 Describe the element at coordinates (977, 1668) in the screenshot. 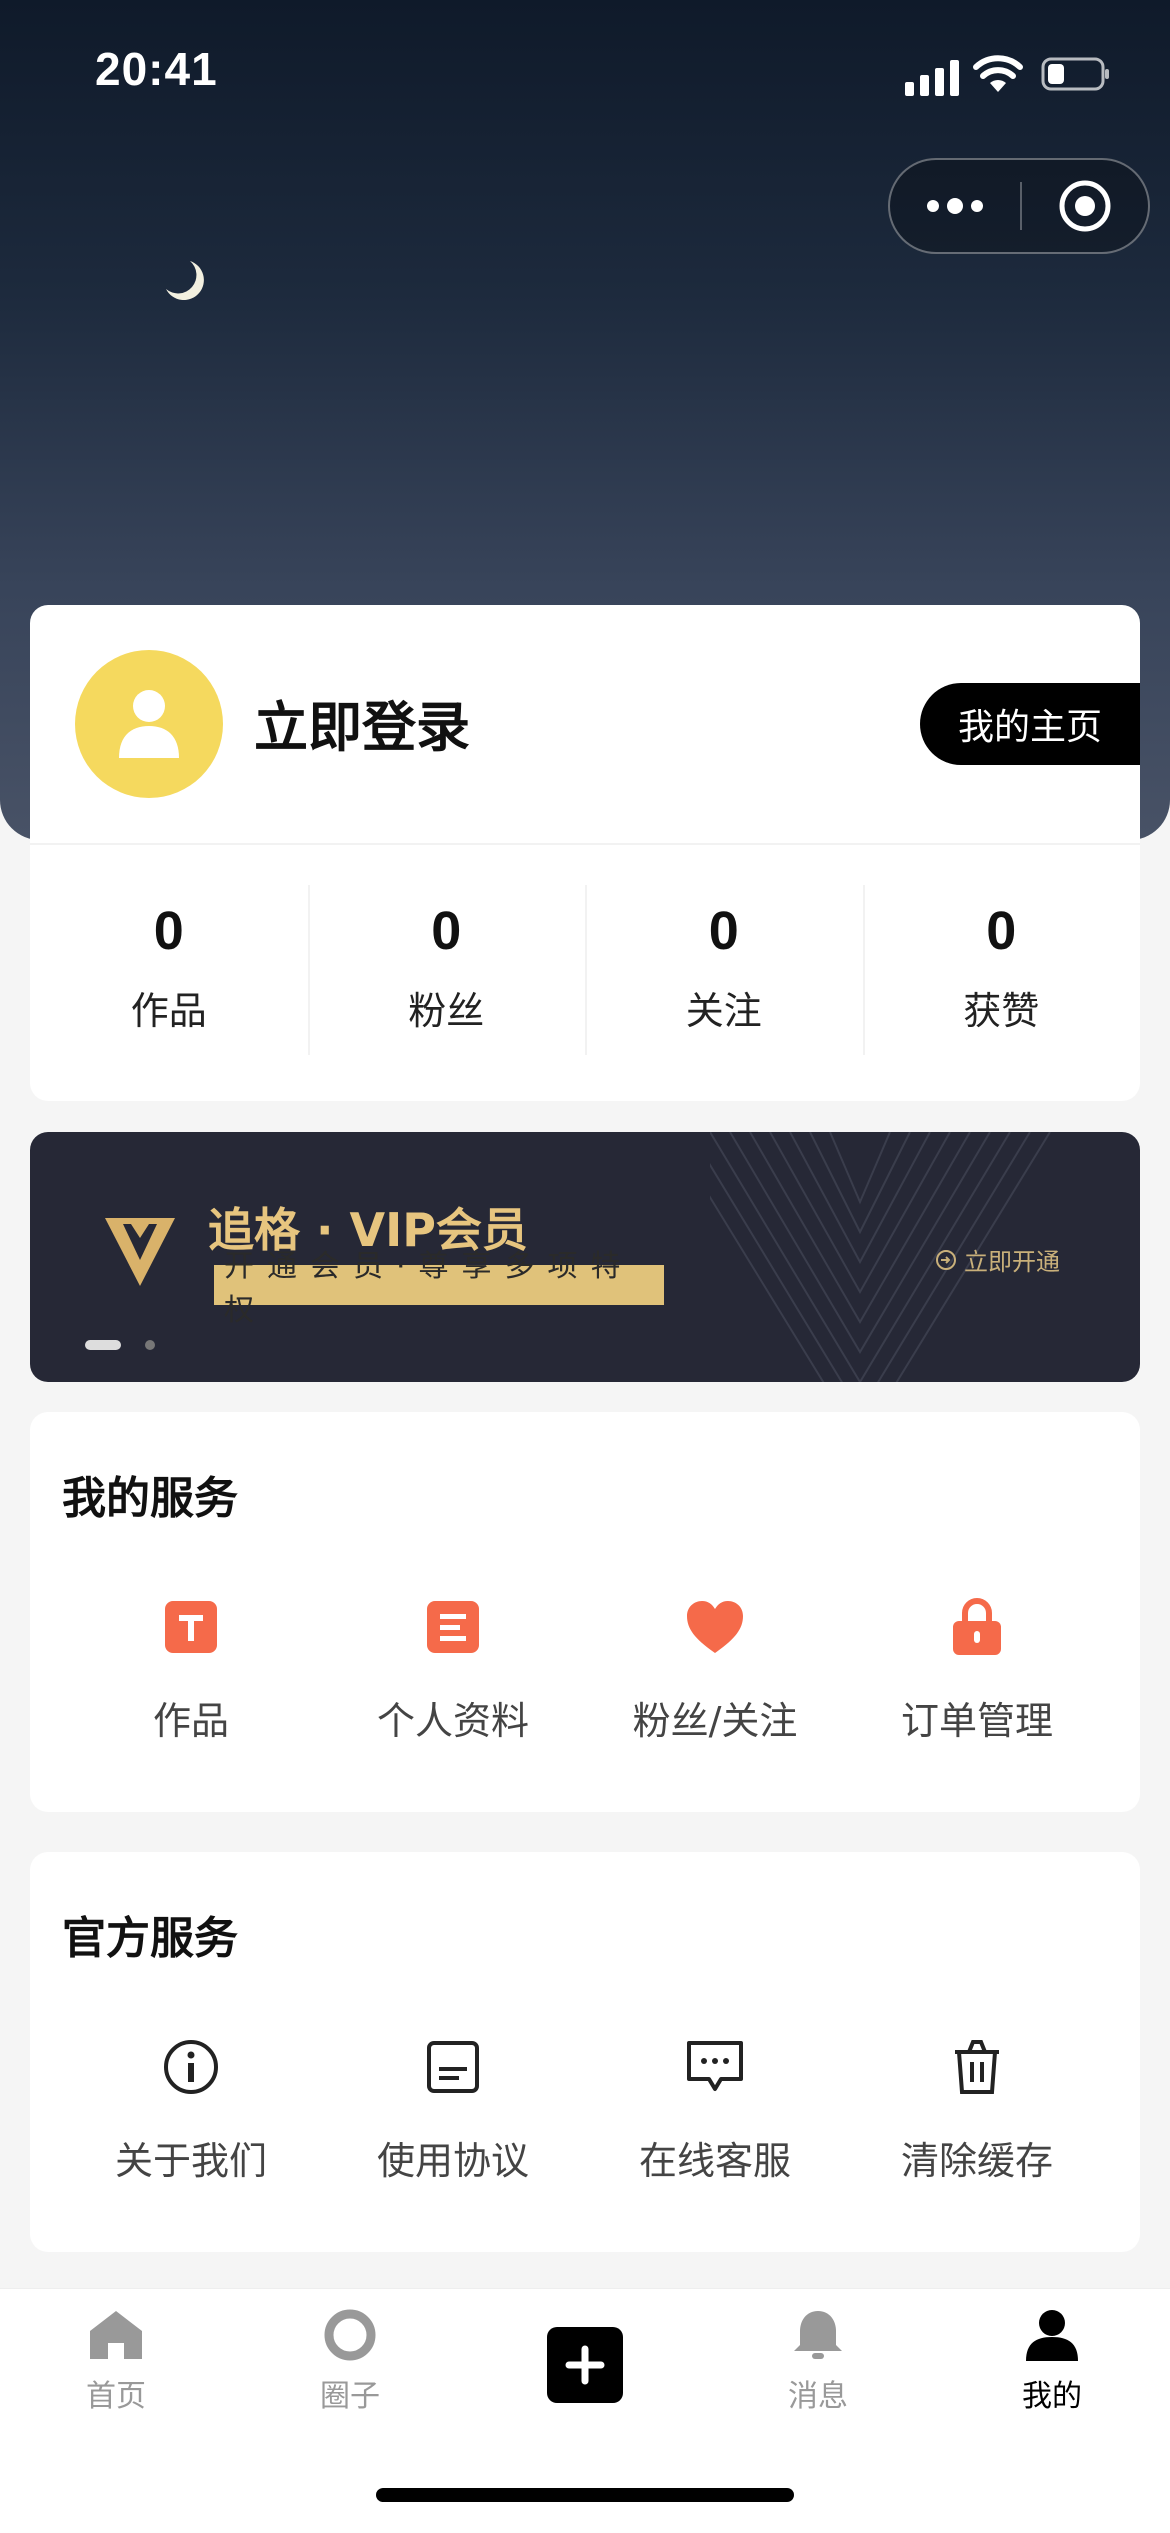

I see `service-orders: 订单管理` at that location.